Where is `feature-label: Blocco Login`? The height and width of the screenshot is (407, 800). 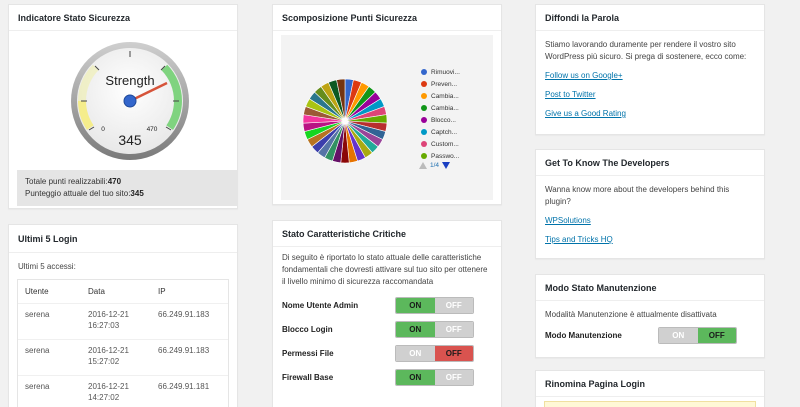
feature-label: Blocco Login is located at coordinates (307, 329).